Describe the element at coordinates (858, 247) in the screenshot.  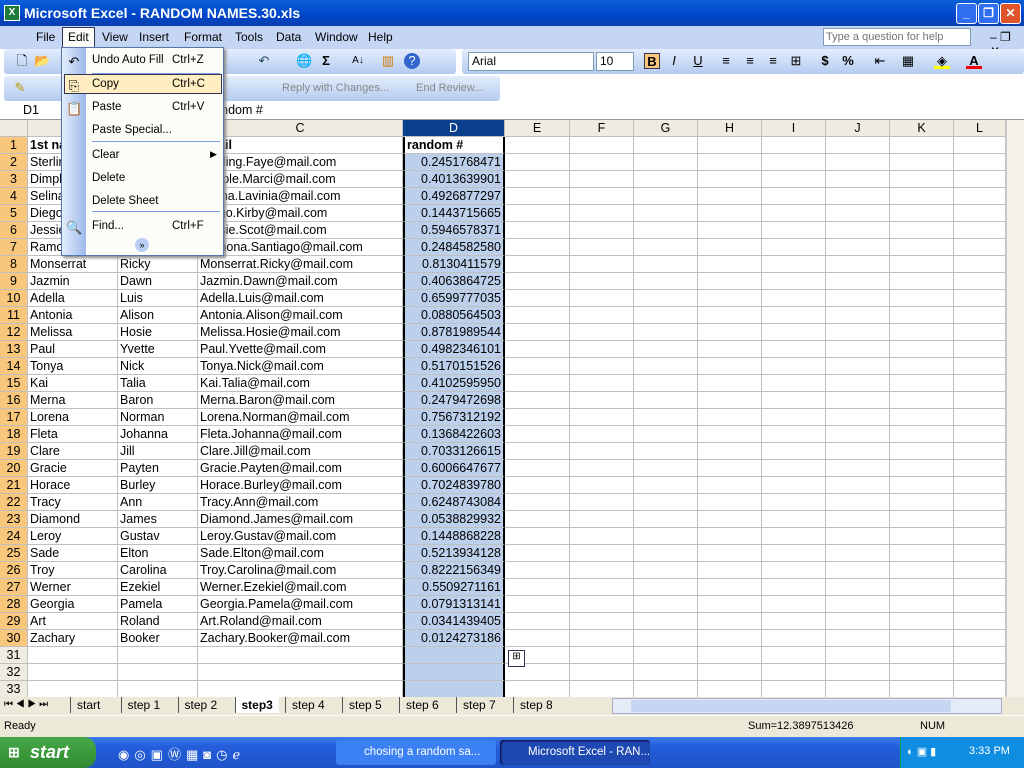
I see `cell-J7` at that location.